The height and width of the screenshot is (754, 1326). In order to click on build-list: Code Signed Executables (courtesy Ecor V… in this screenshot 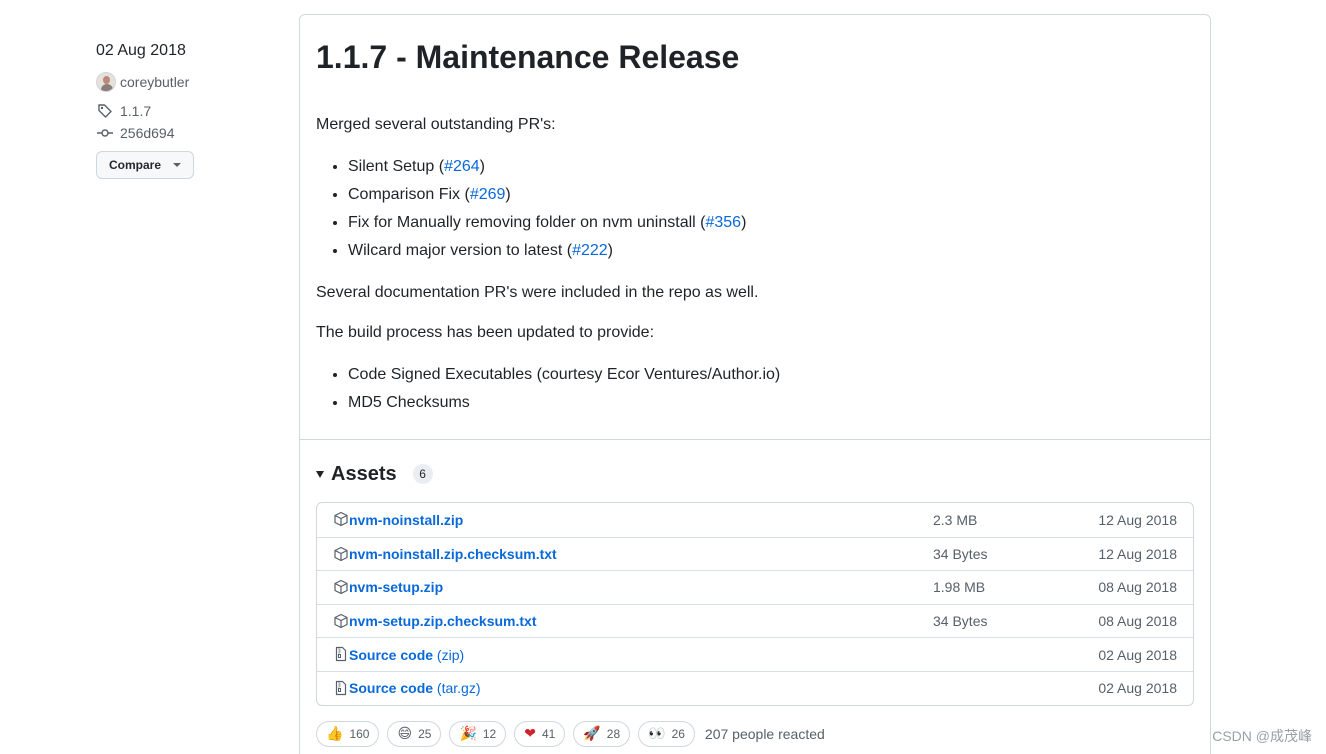, I will do `click(767, 389)`.